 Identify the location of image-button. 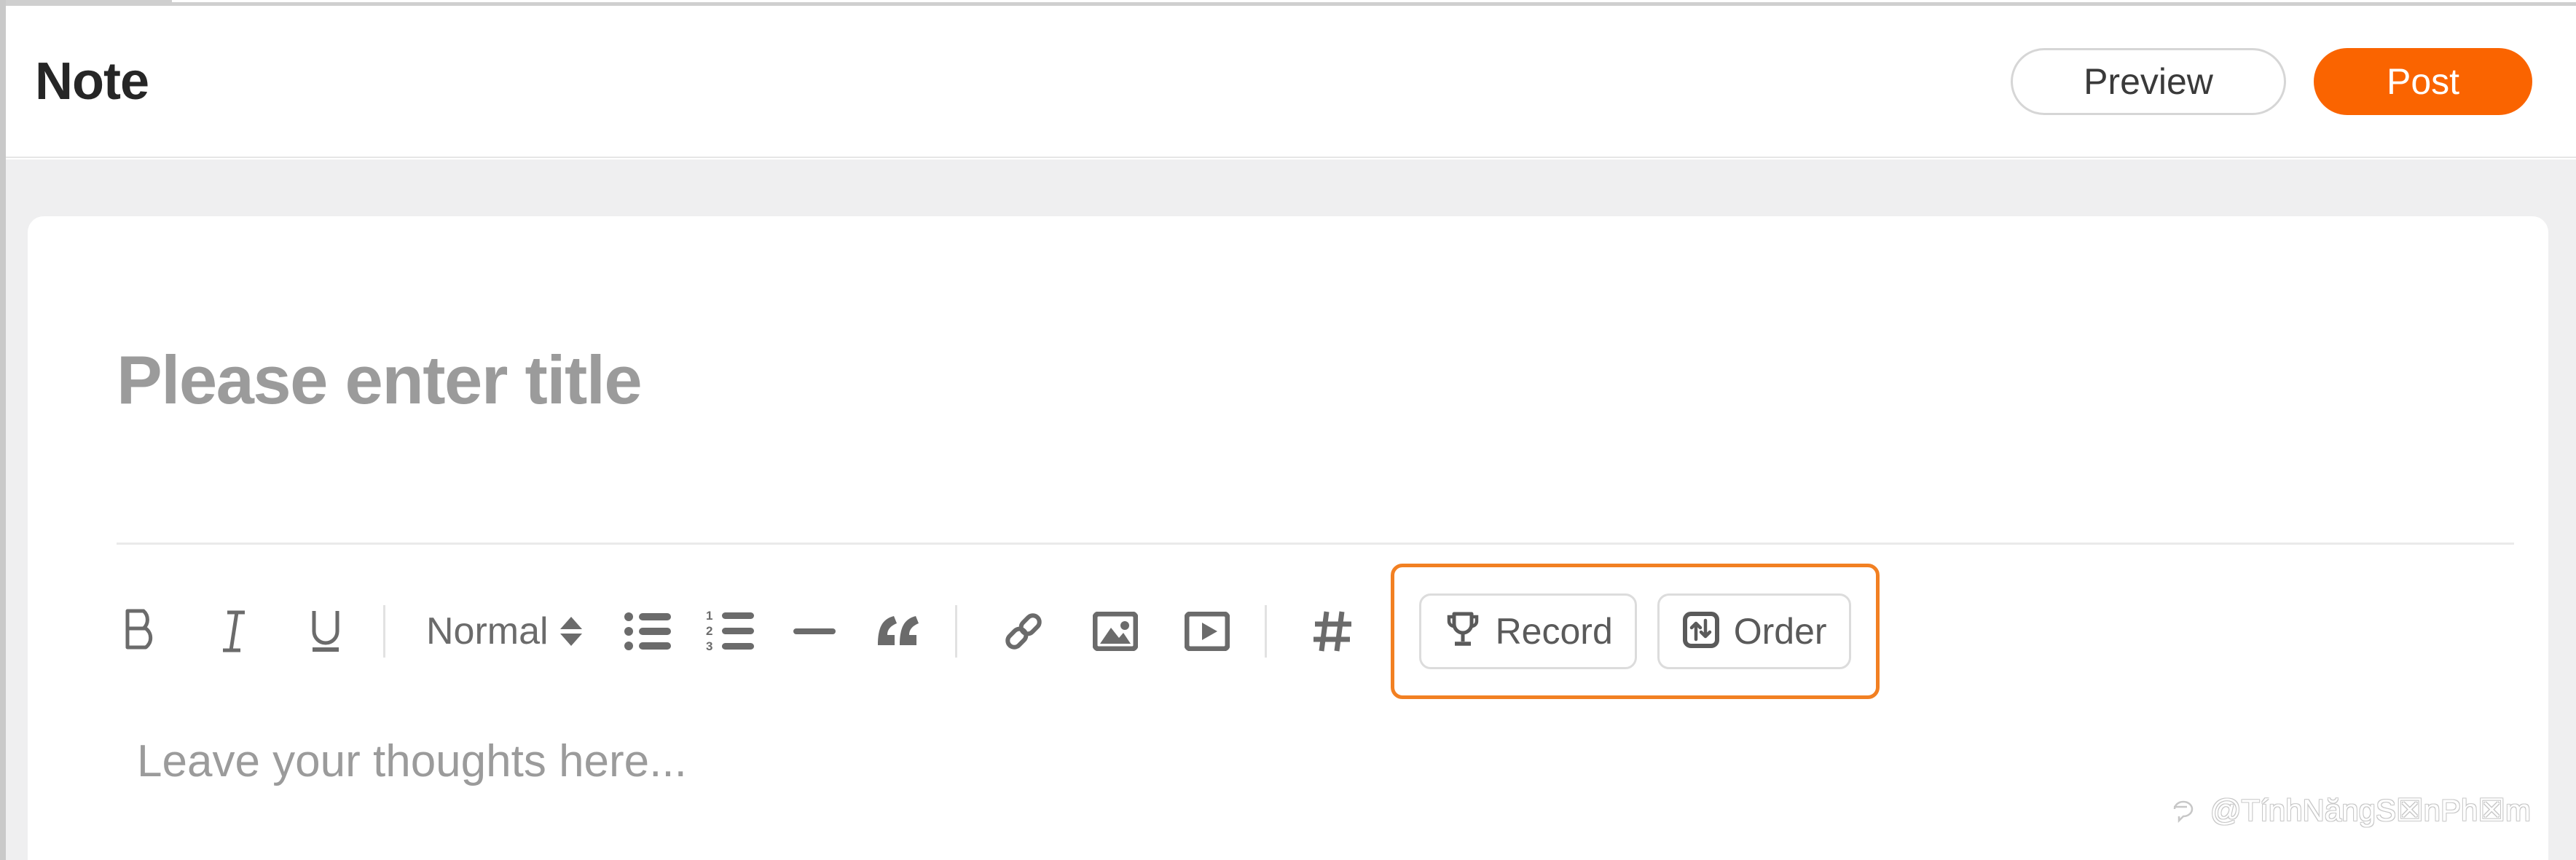
(1115, 631).